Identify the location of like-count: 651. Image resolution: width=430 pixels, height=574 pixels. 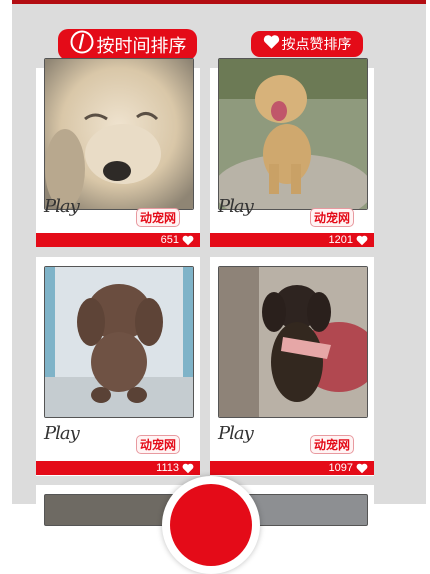
(169, 240).